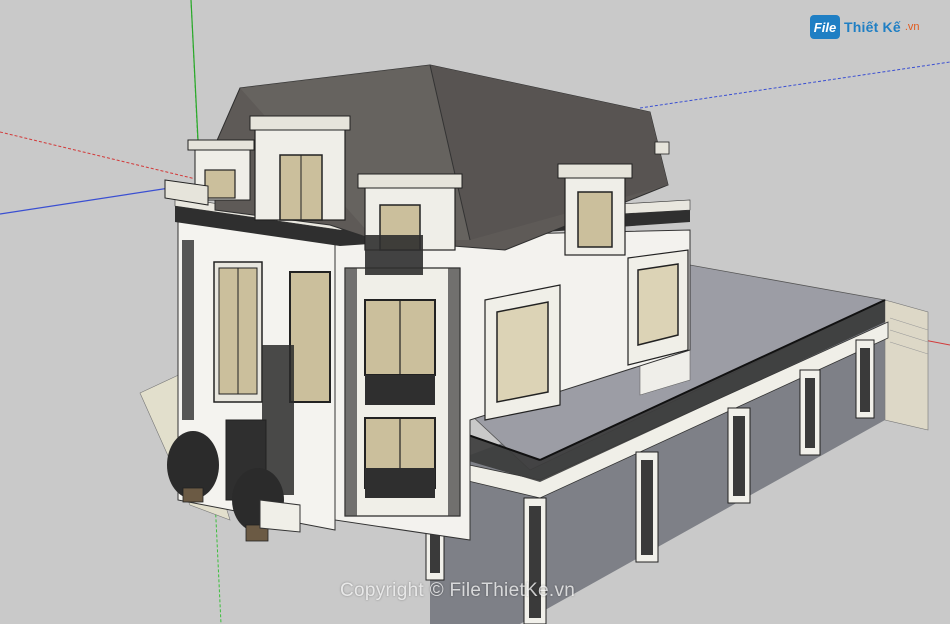 The width and height of the screenshot is (950, 624). Describe the element at coordinates (906, 365) in the screenshot. I see `garage-end-wall` at that location.